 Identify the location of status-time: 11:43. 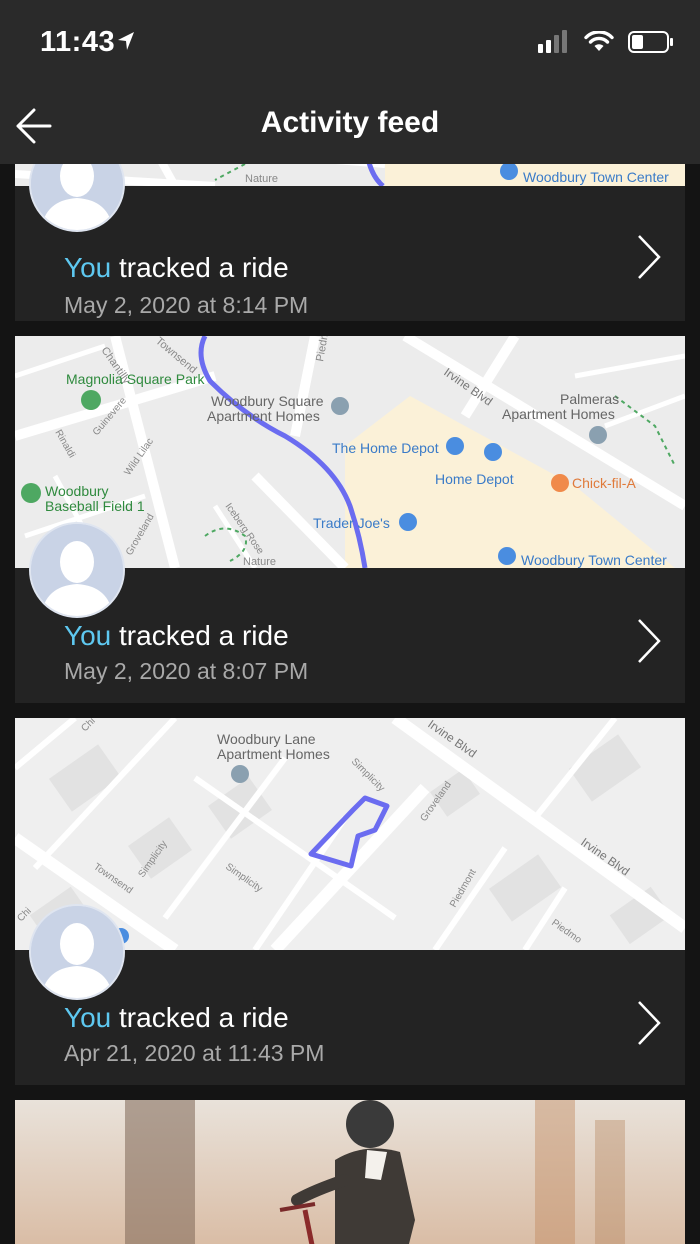
(78, 42).